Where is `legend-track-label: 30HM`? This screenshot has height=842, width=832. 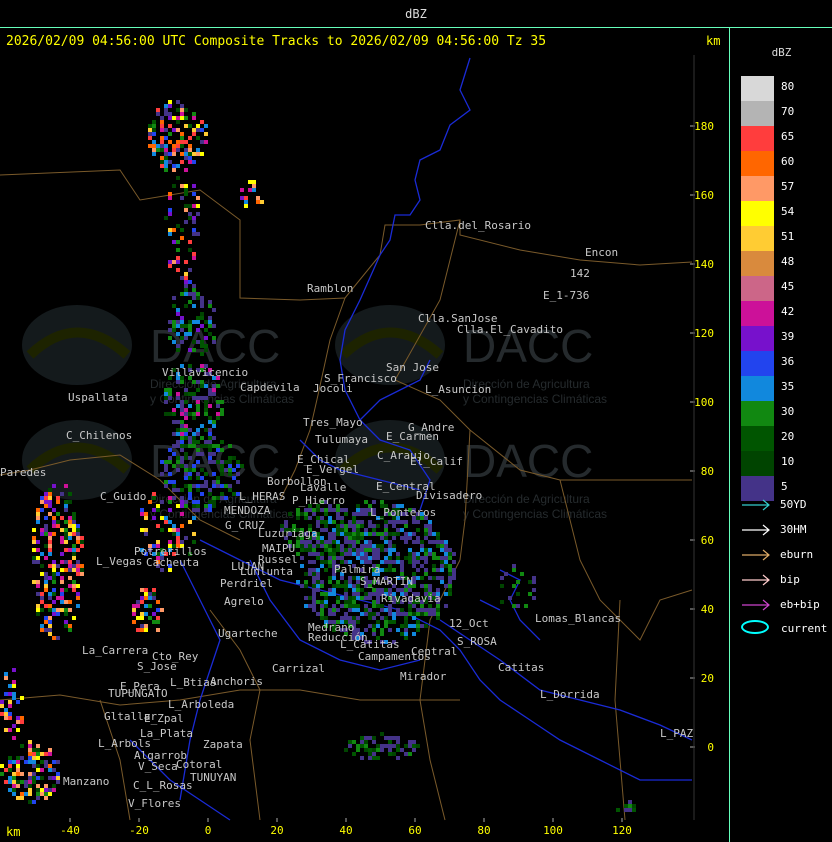 legend-track-label: 30HM is located at coordinates (793, 529).